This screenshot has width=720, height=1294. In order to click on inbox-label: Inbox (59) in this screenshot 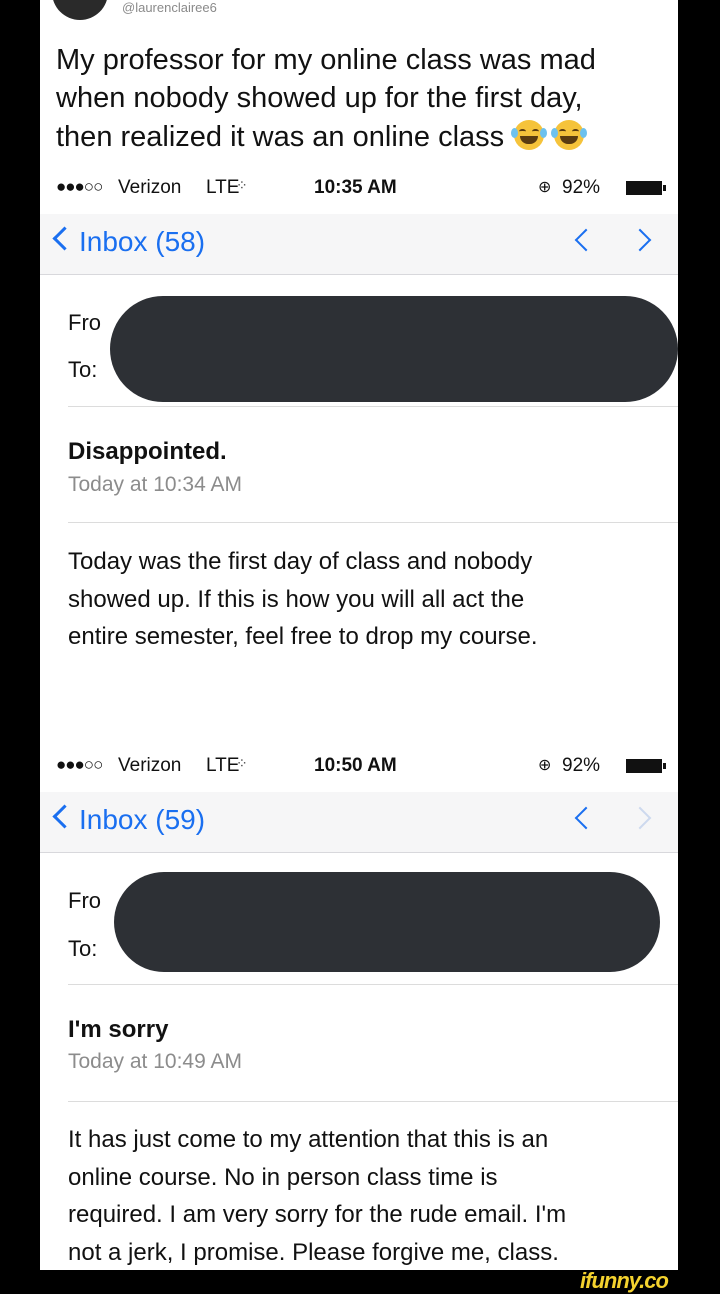, I will do `click(142, 819)`.